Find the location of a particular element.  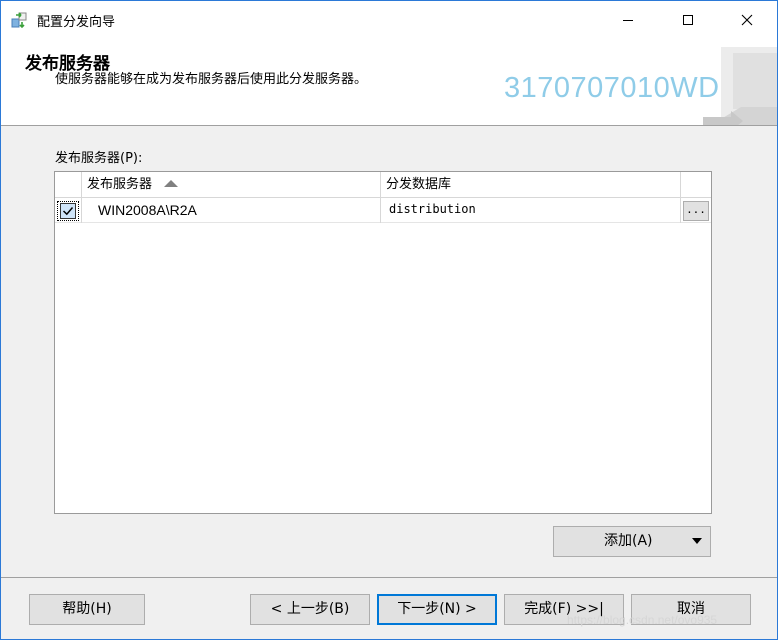

column-header-browse is located at coordinates (696, 185).